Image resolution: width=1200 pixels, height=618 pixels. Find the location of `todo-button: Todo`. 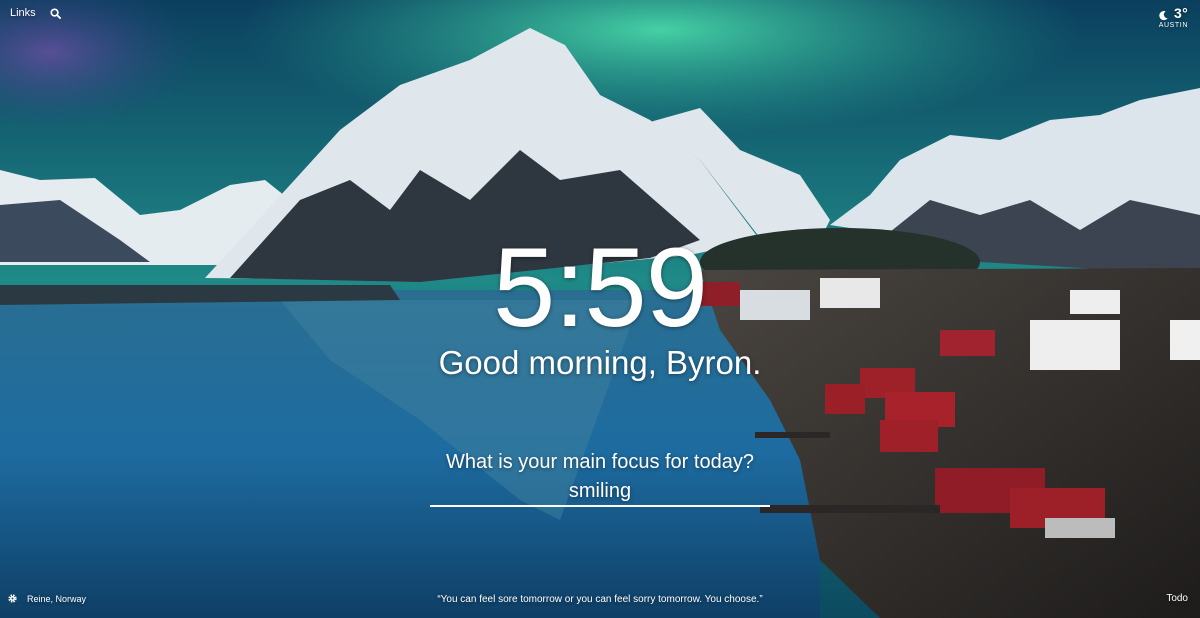

todo-button: Todo is located at coordinates (1177, 598).